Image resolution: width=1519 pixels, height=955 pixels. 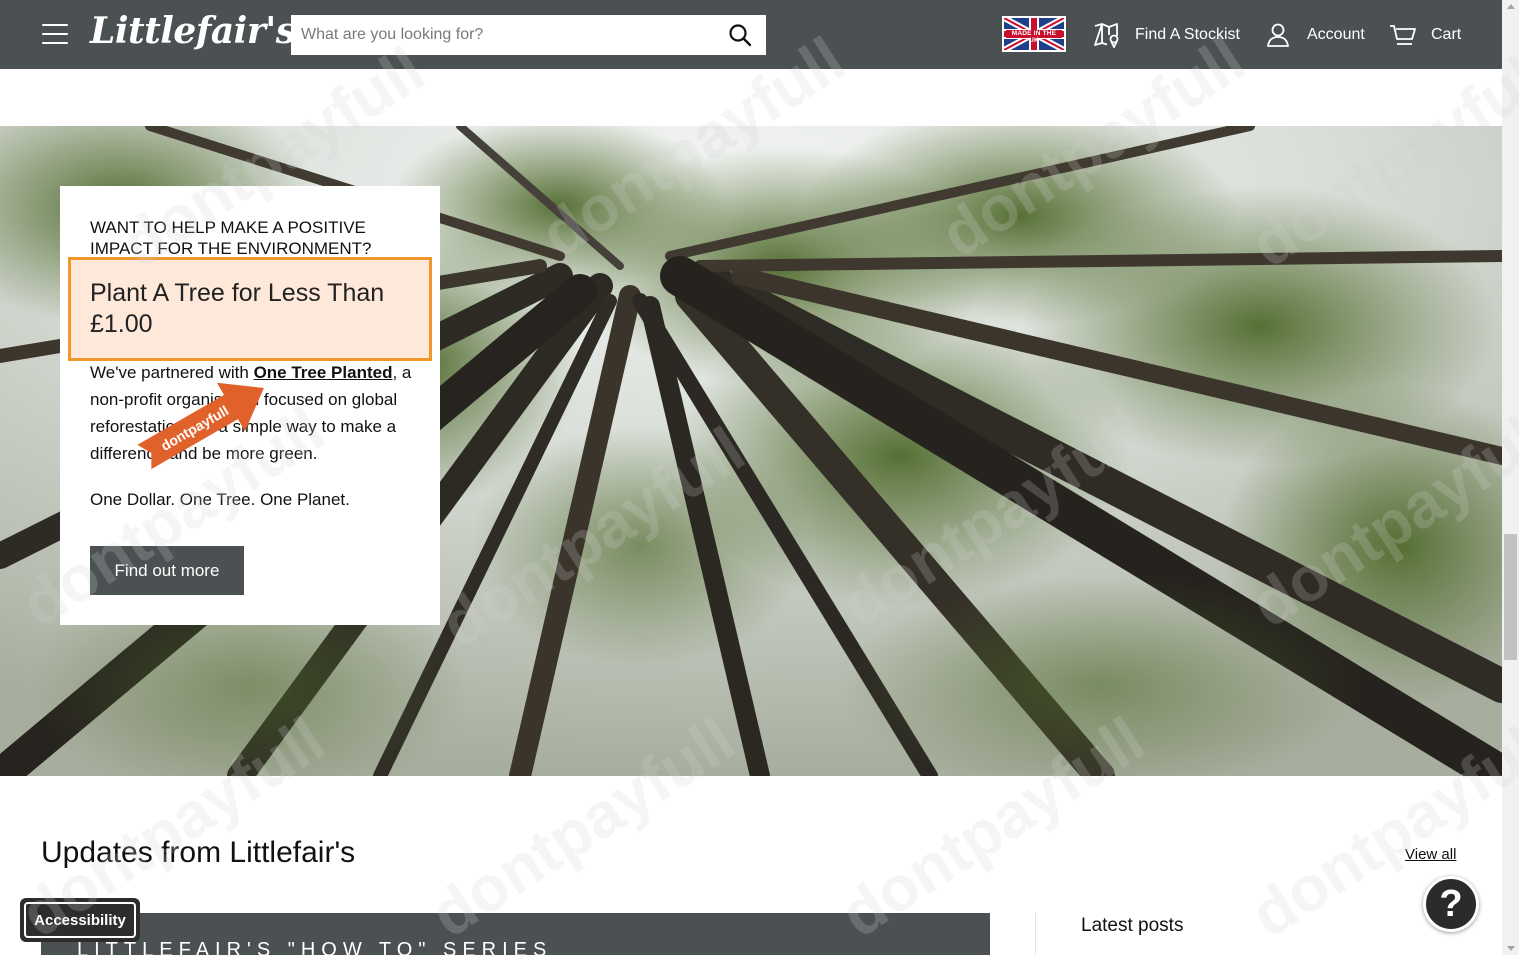 I want to click on search-bar, so click(x=528, y=35).